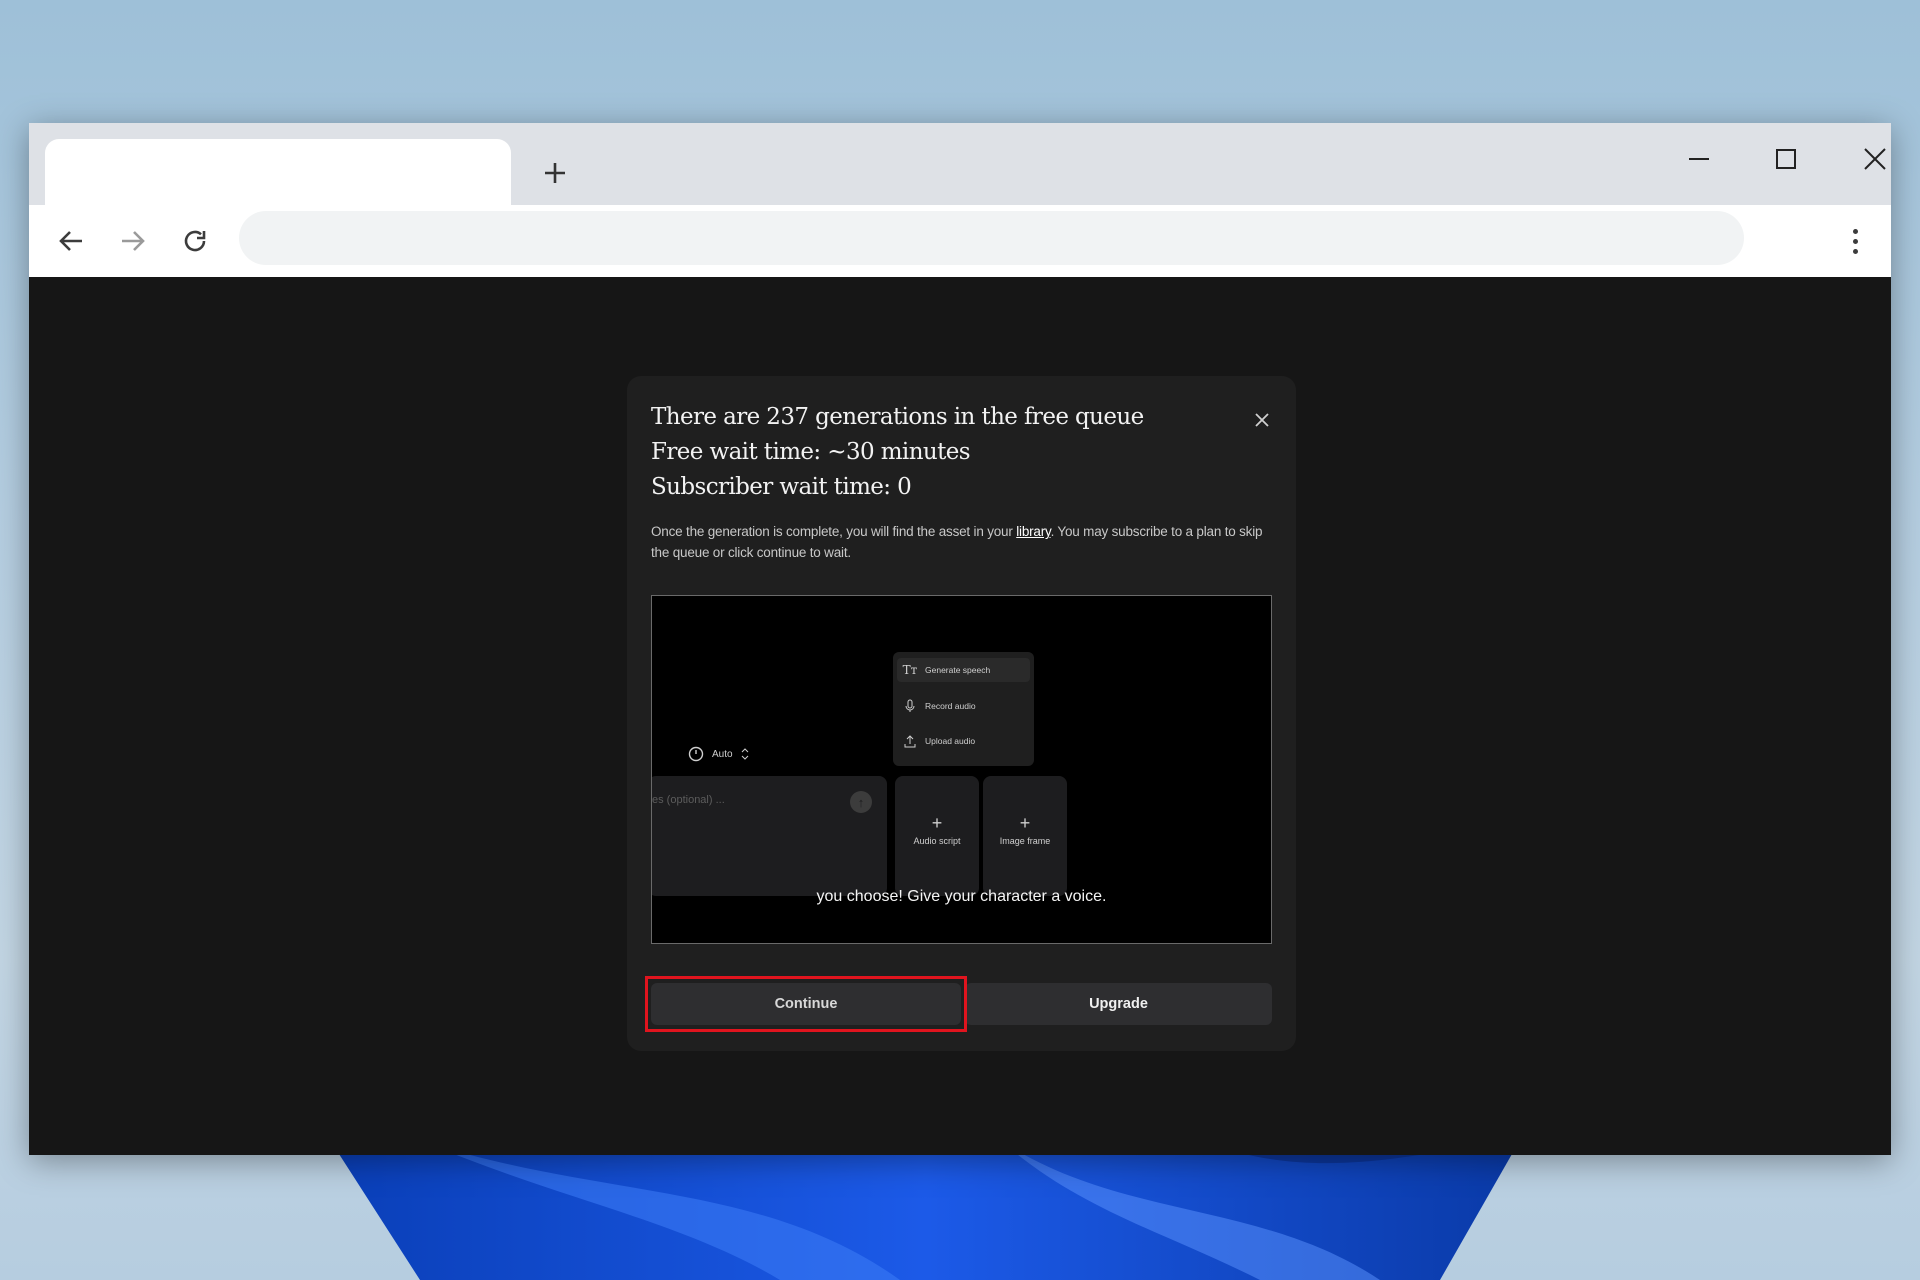 This screenshot has height=1280, width=1920. I want to click on browser-tab, so click(278, 172).